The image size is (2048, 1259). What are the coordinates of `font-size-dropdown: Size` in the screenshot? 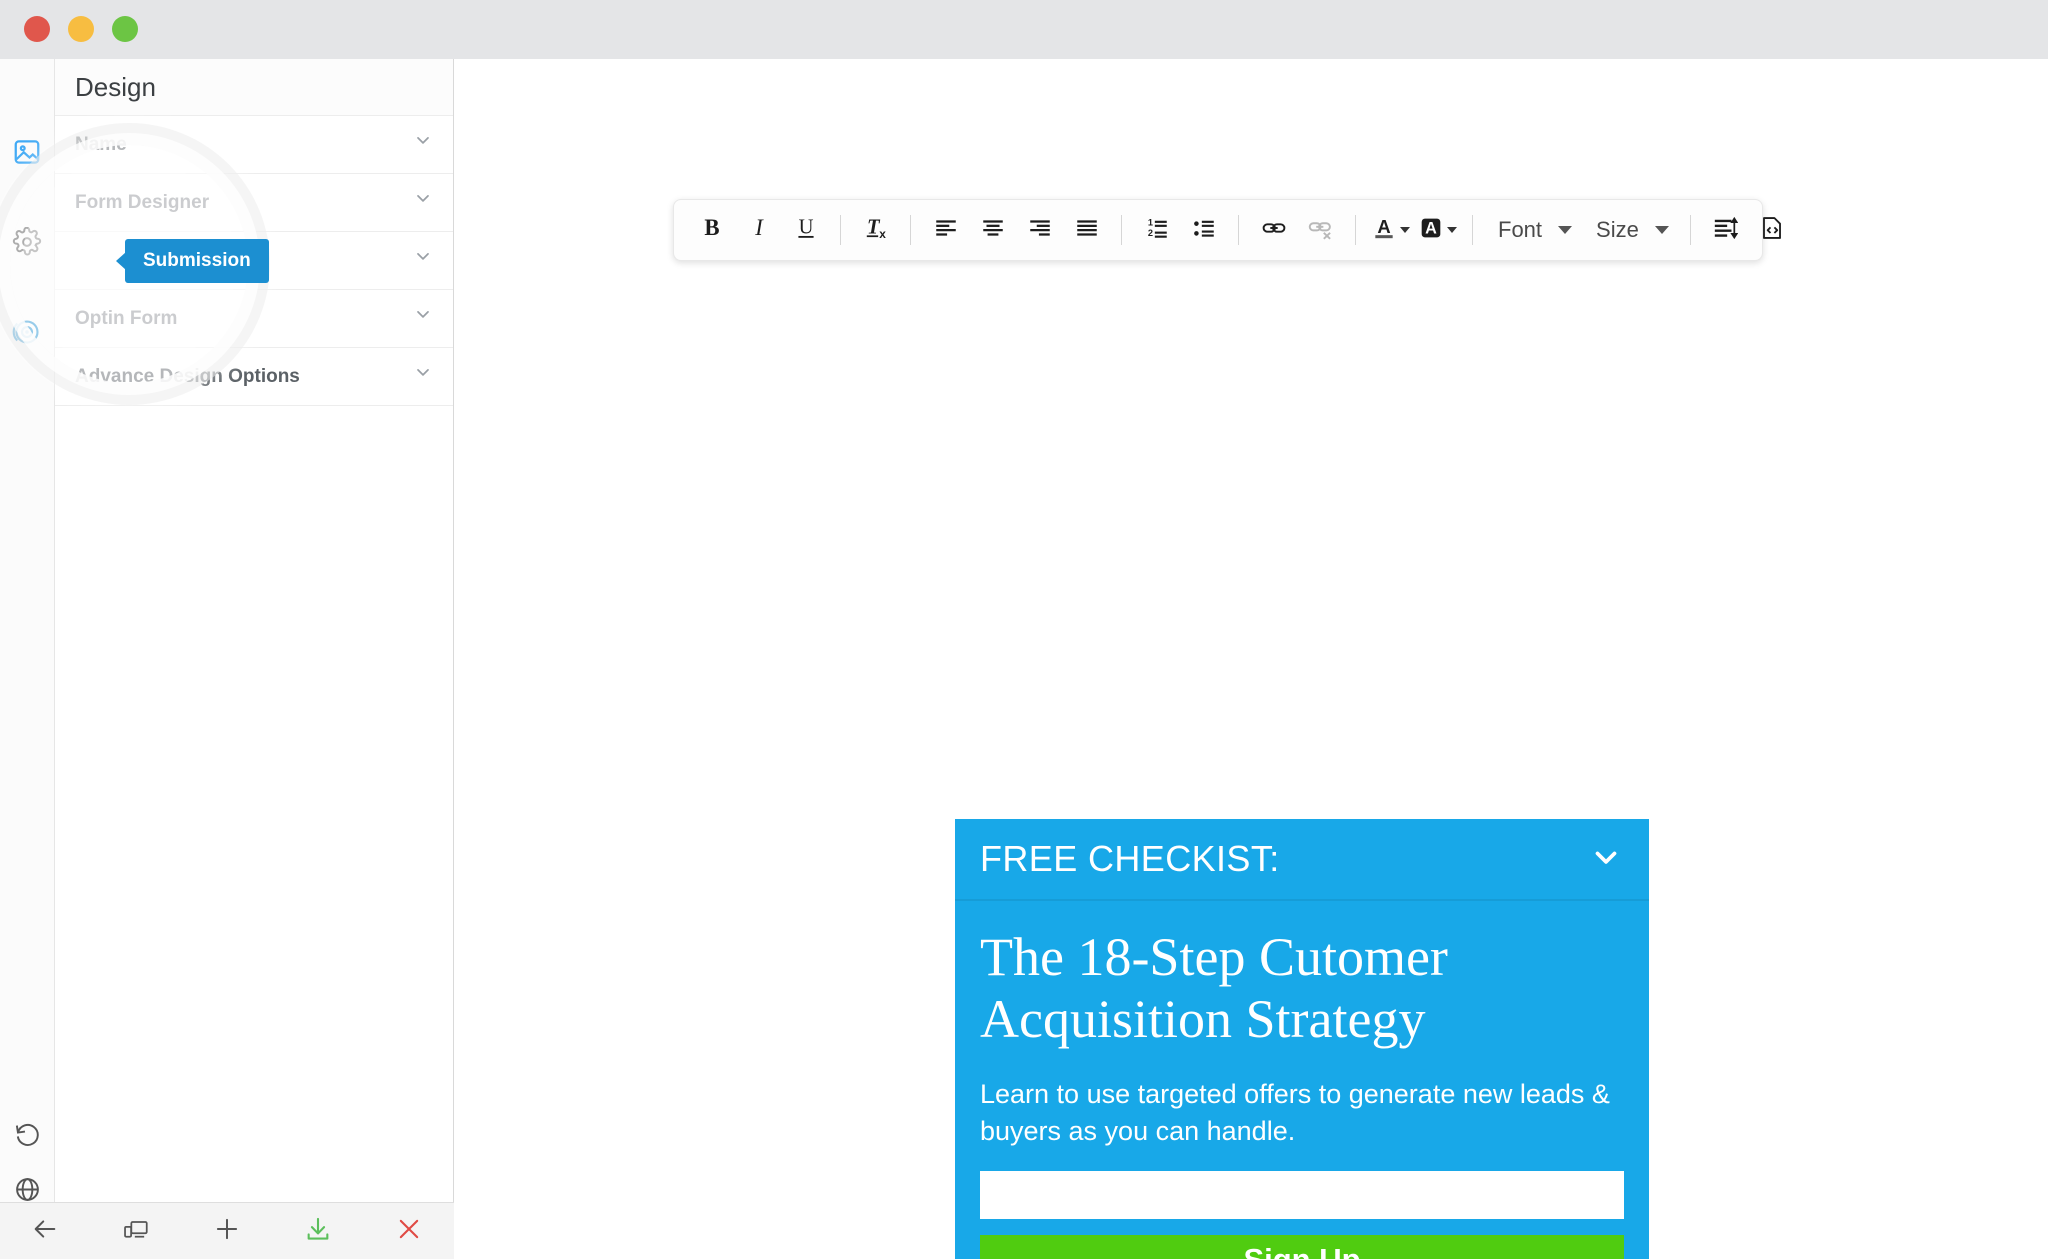 It's located at (1630, 230).